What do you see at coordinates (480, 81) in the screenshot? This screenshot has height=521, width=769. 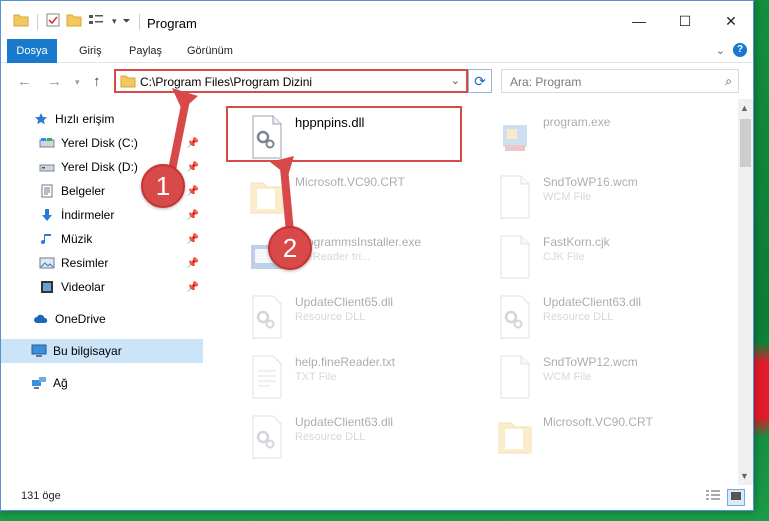 I see `refresh-button: ⟳` at bounding box center [480, 81].